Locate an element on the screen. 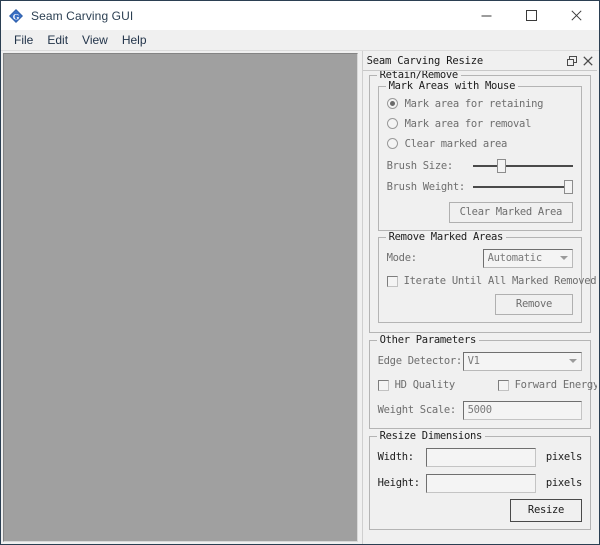 The width and height of the screenshot is (600, 545). brush-weight-row: Brush Weight: is located at coordinates (480, 187).